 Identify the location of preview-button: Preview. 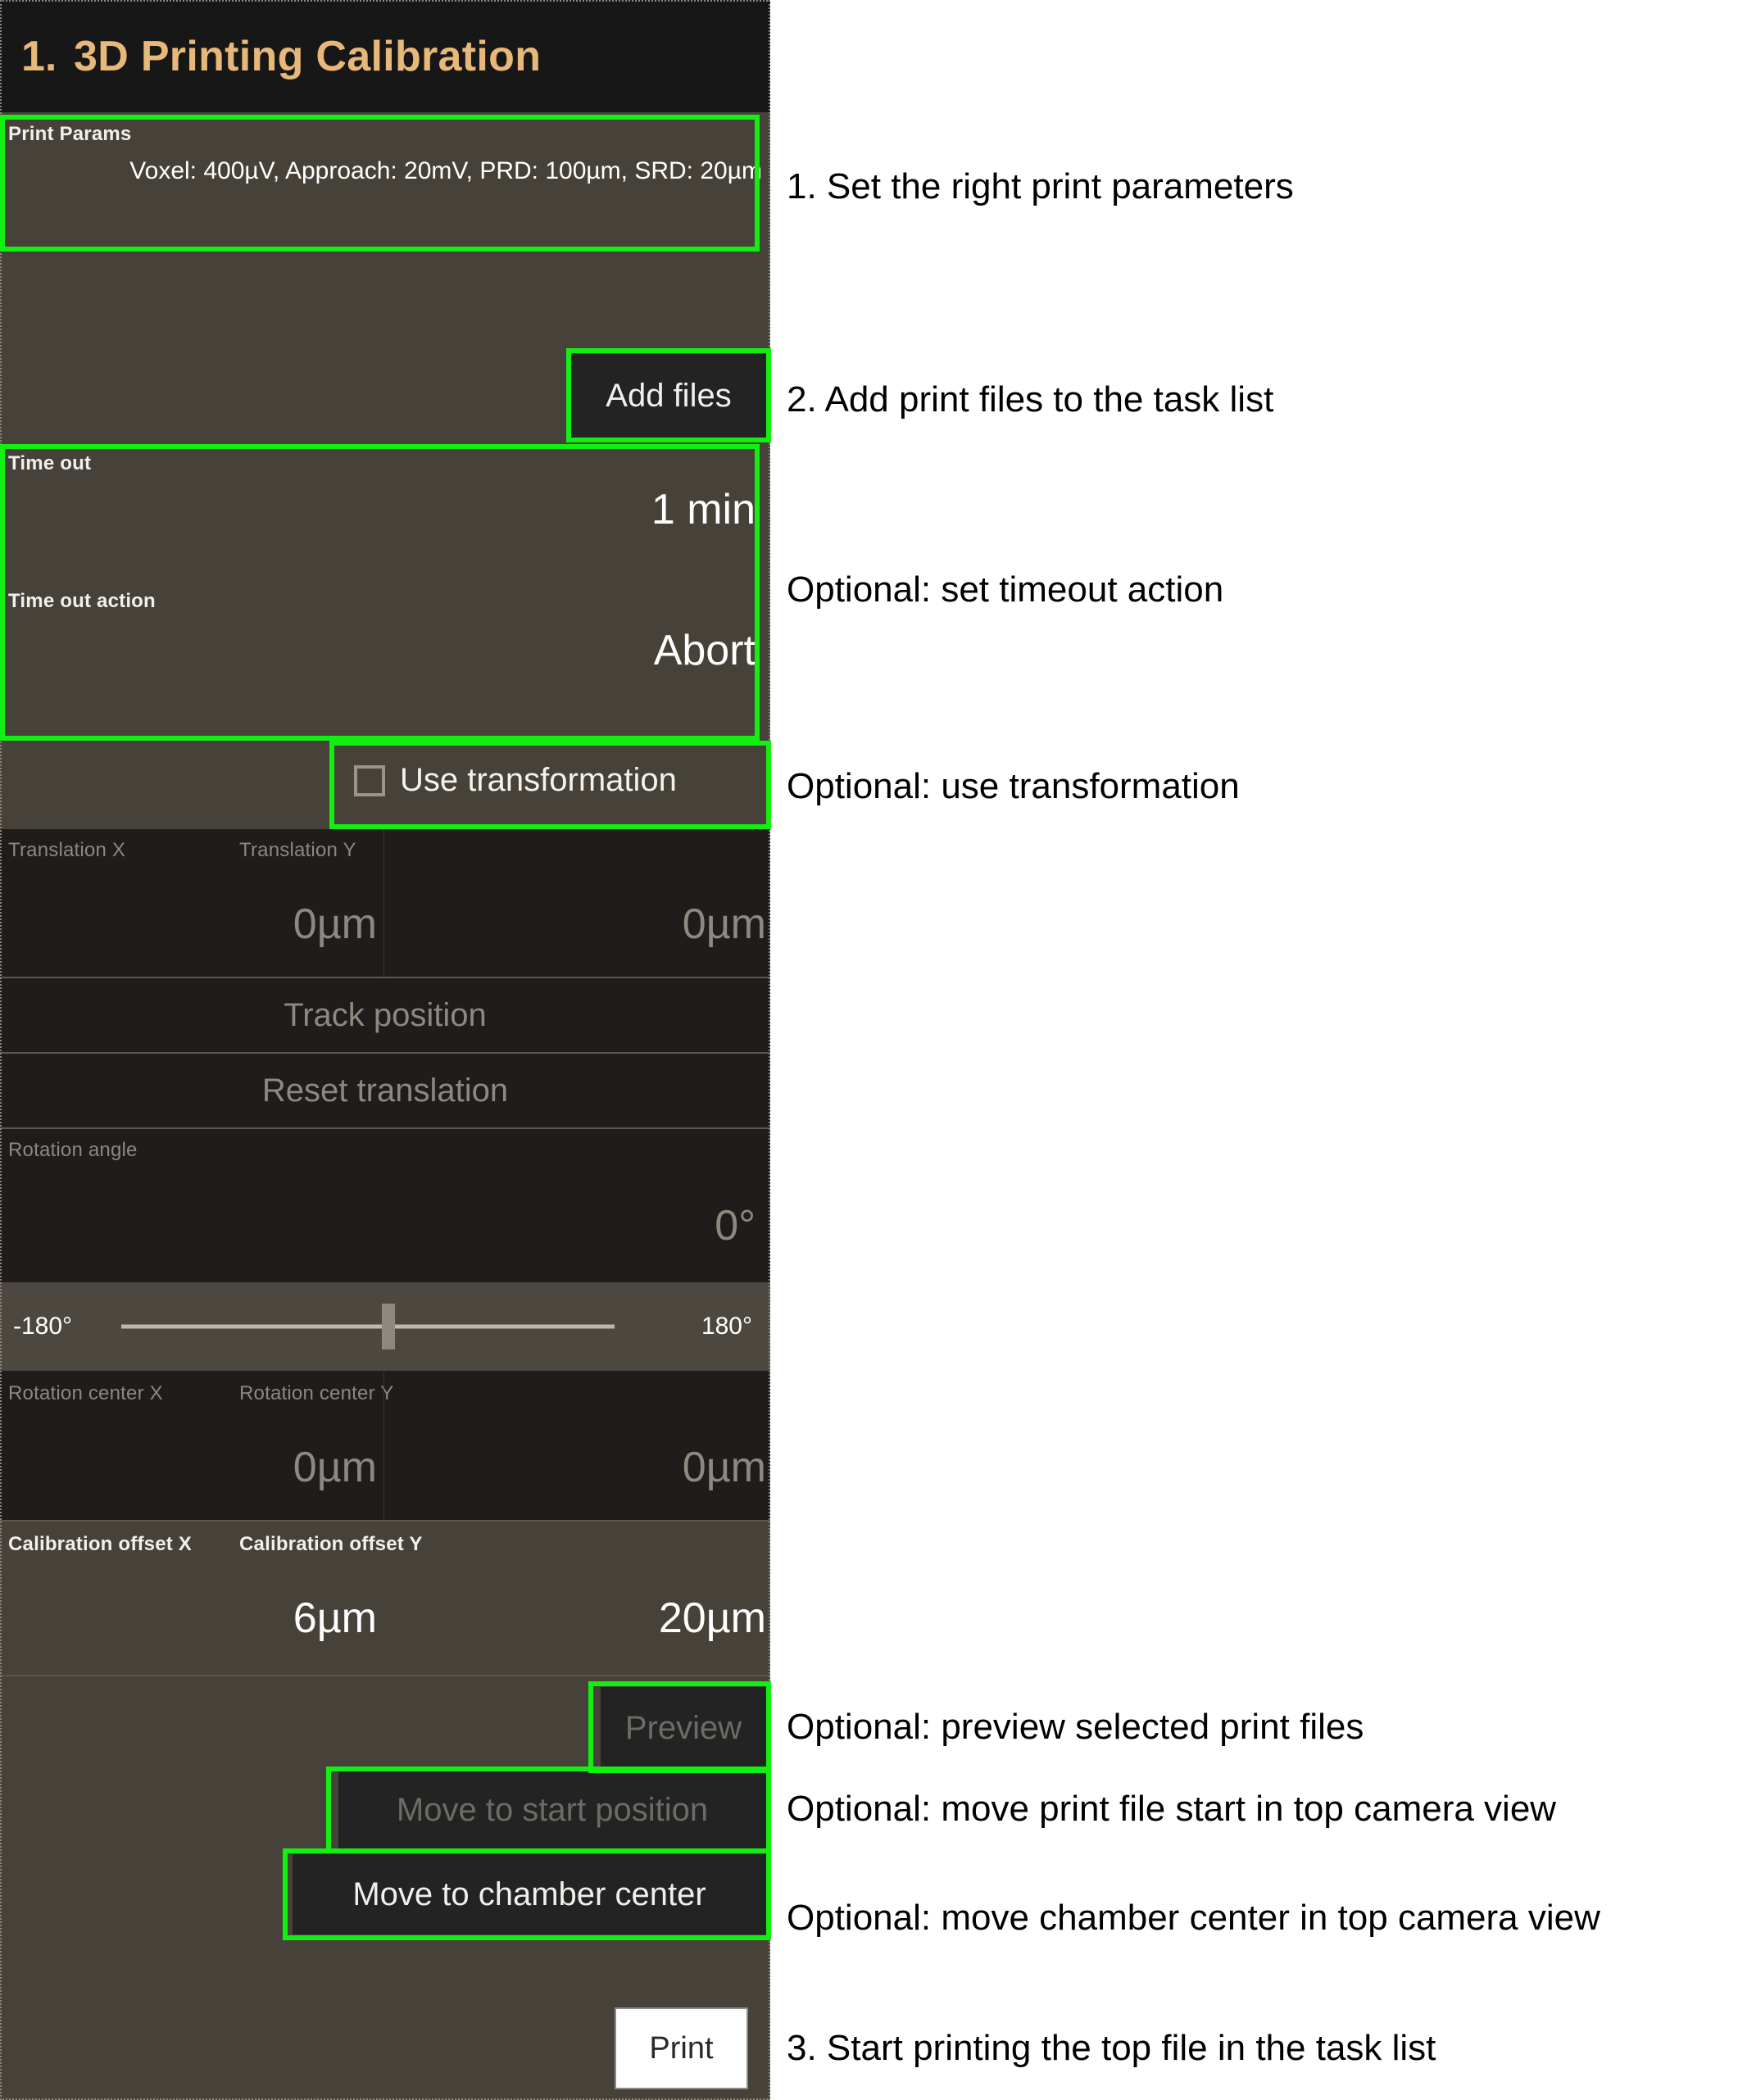
(683, 1728).